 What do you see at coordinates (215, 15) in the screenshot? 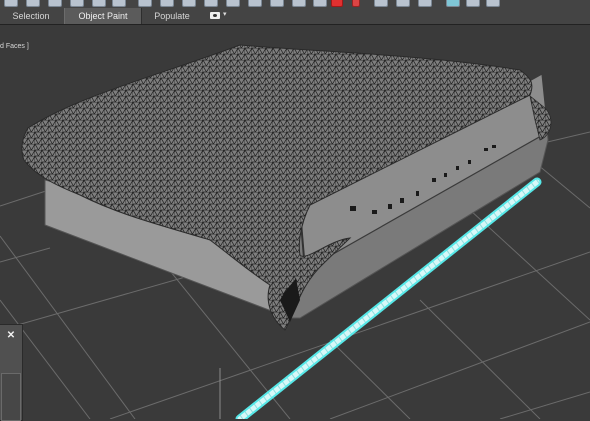
I see `viewport-display-icon` at bounding box center [215, 15].